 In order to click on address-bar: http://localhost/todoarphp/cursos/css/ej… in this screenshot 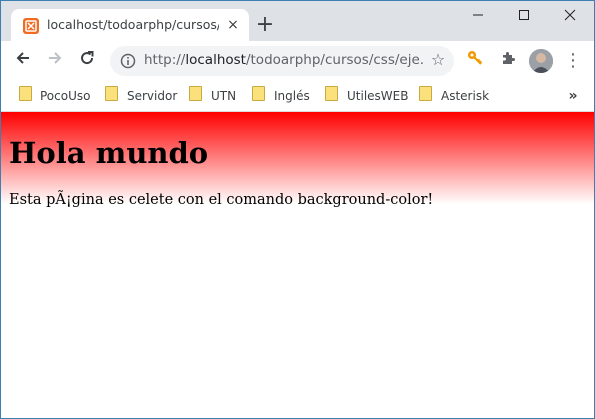, I will do `click(282, 61)`.